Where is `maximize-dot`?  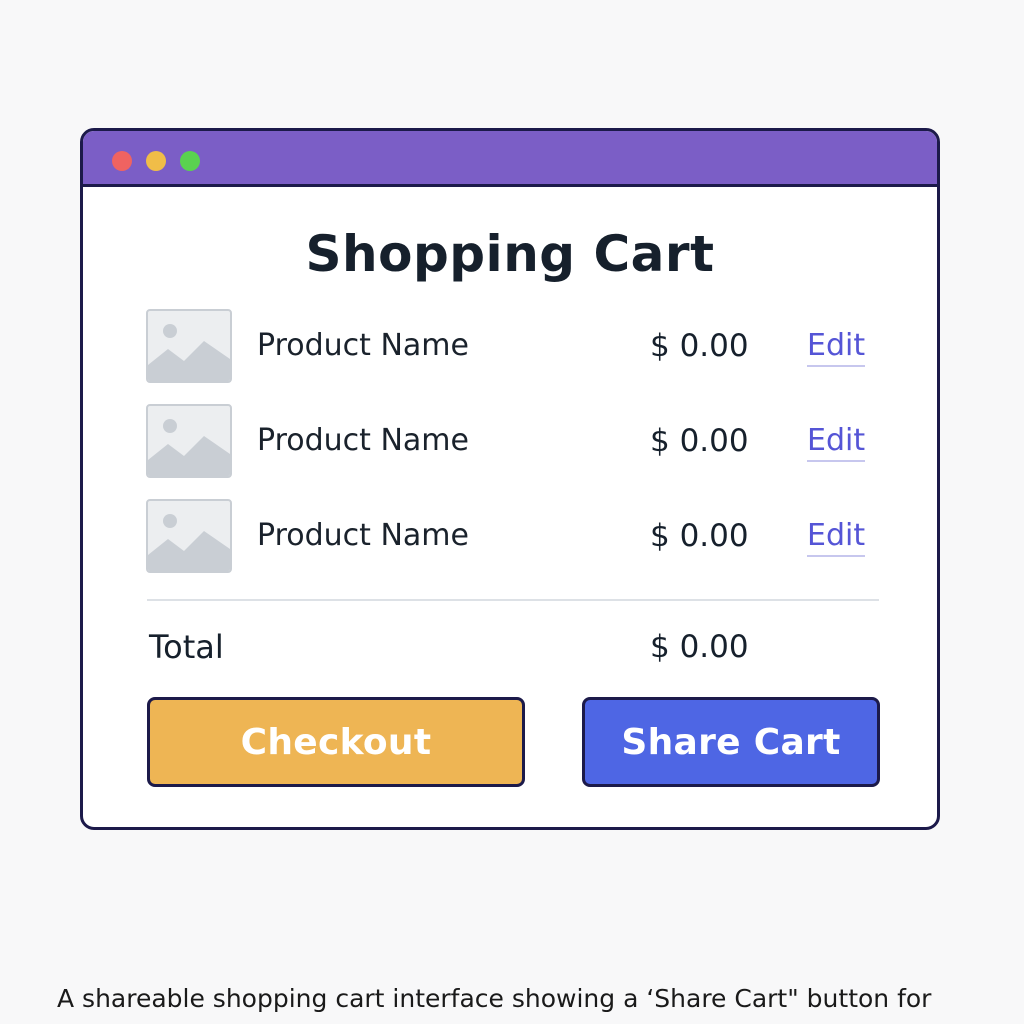
maximize-dot is located at coordinates (190, 161).